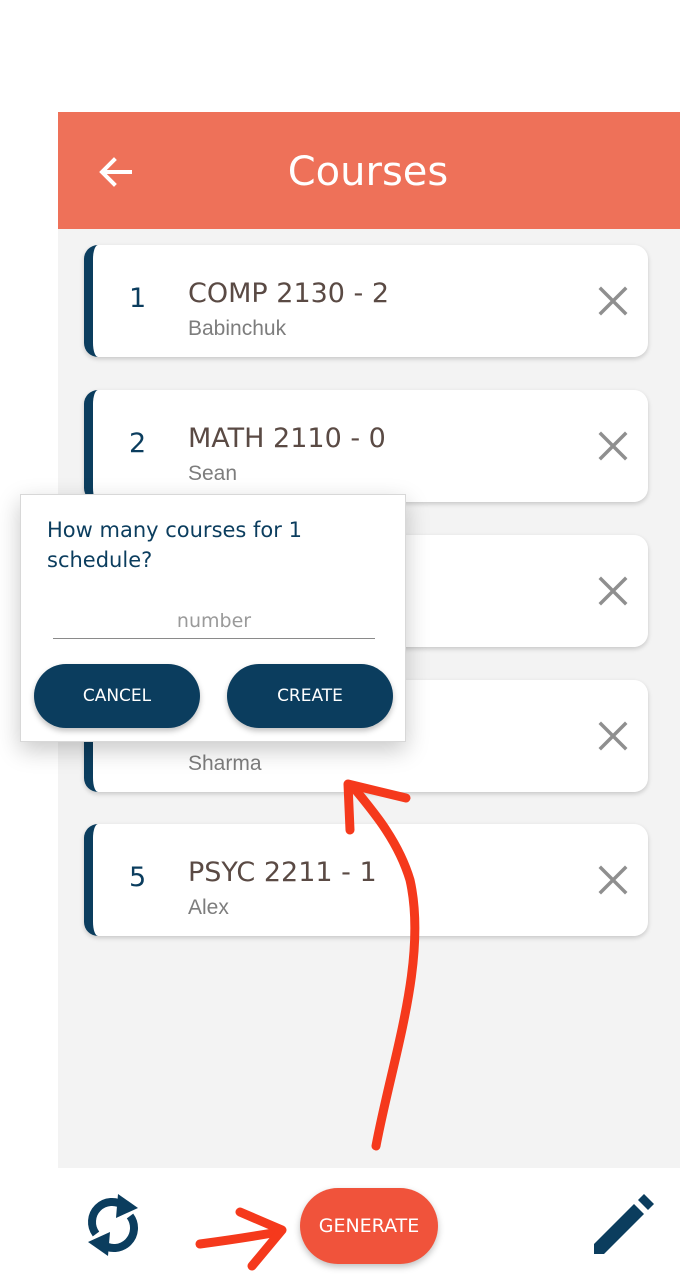 The image size is (680, 1284). What do you see at coordinates (113, 1225) in the screenshot?
I see `sync-icon` at bounding box center [113, 1225].